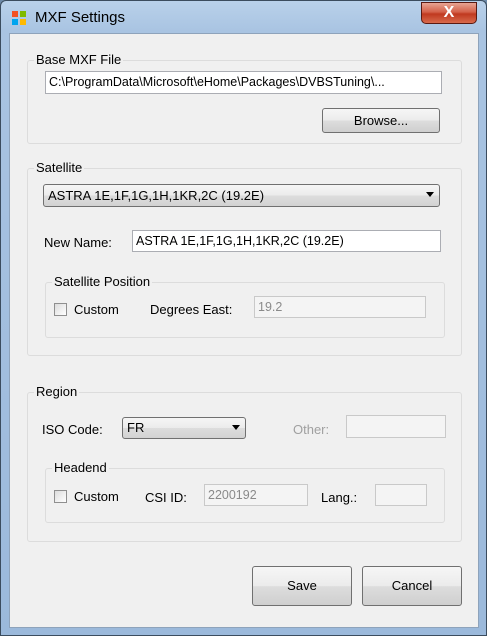 Image resolution: width=487 pixels, height=636 pixels. What do you see at coordinates (102, 281) in the screenshot?
I see `satellite-position-group-label: Satellite Position` at bounding box center [102, 281].